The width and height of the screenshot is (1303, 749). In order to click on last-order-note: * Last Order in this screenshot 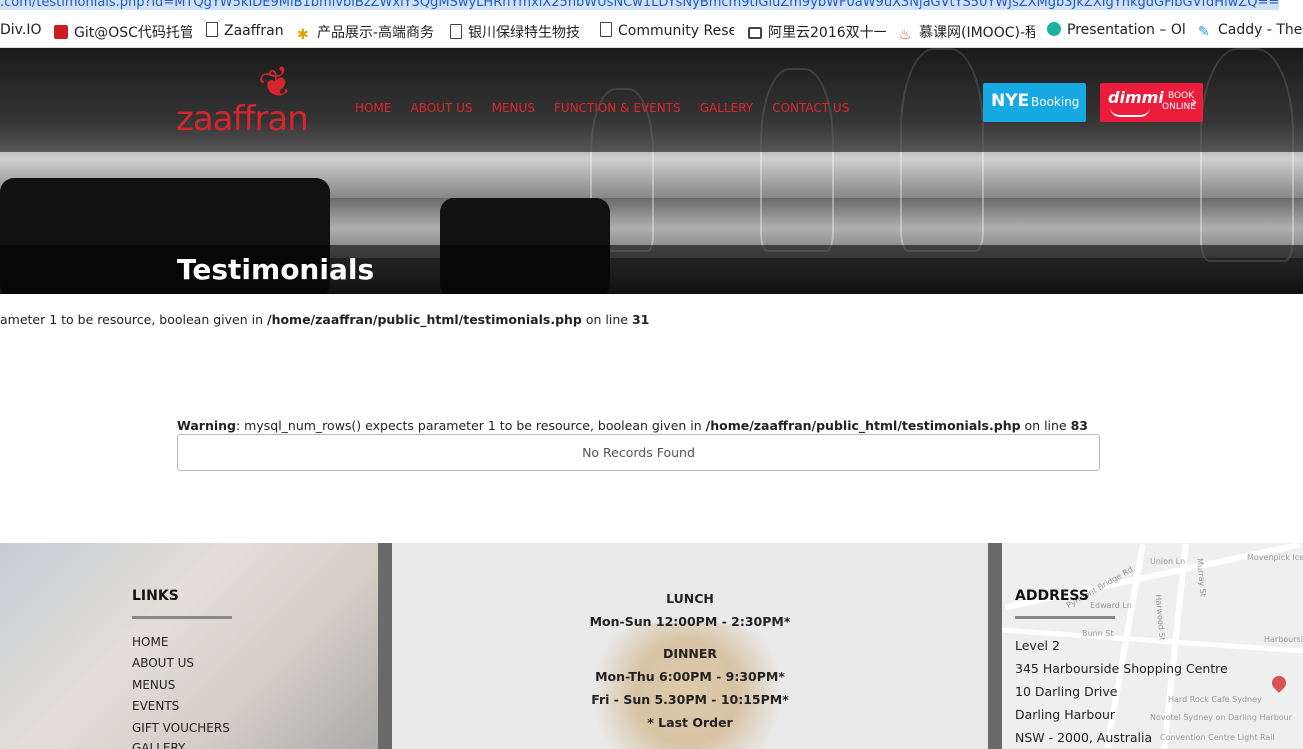, I will do `click(690, 722)`.